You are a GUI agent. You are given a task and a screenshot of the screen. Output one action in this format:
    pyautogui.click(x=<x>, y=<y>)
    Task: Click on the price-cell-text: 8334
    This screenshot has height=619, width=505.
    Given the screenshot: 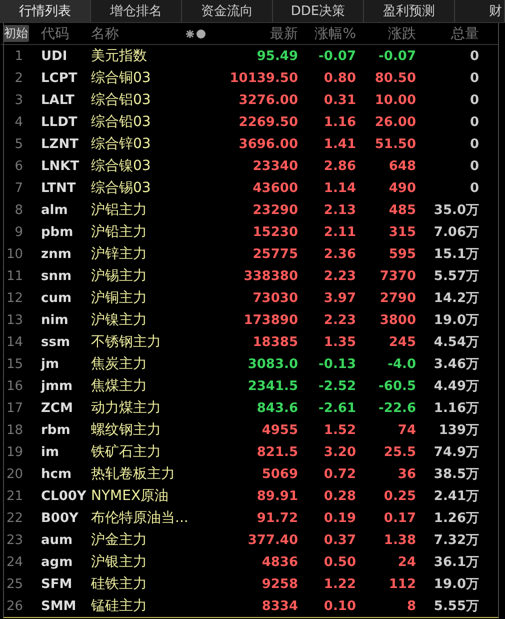 What is the action you would take?
    pyautogui.click(x=279, y=606)
    